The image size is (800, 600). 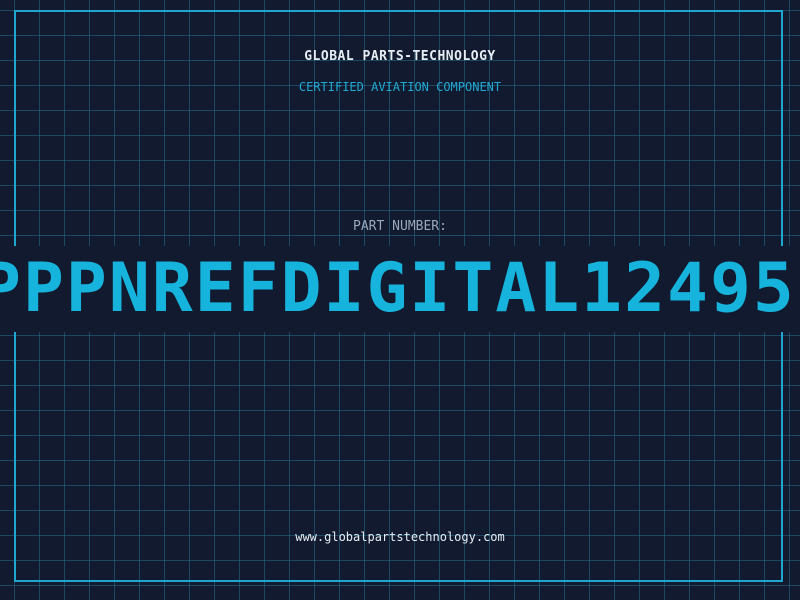 What do you see at coordinates (400, 87) in the screenshot?
I see `subtitle: CERTIFIED AVIATION COMPONENT` at bounding box center [400, 87].